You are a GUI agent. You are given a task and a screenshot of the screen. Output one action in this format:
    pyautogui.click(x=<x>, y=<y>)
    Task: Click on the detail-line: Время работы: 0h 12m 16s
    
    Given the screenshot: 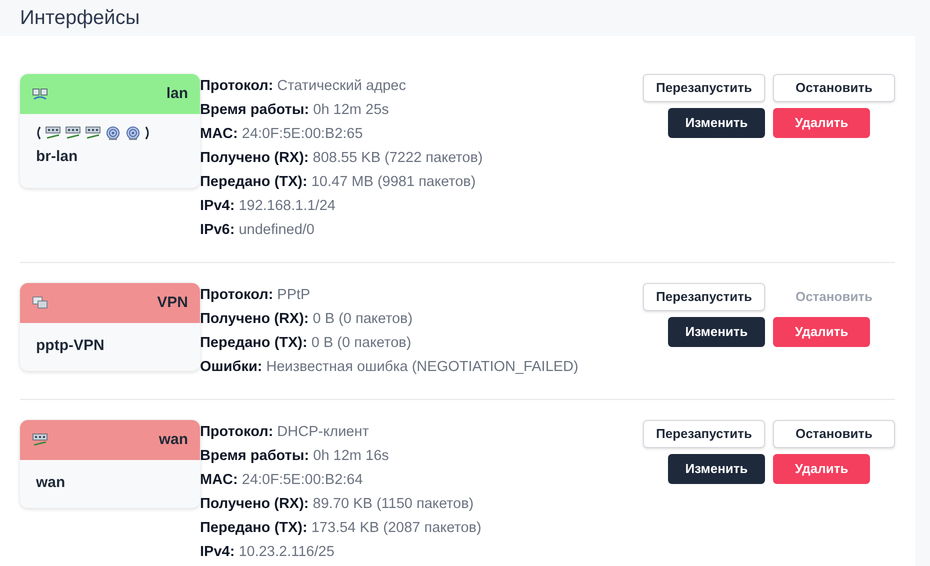 What is the action you would take?
    pyautogui.click(x=295, y=456)
    